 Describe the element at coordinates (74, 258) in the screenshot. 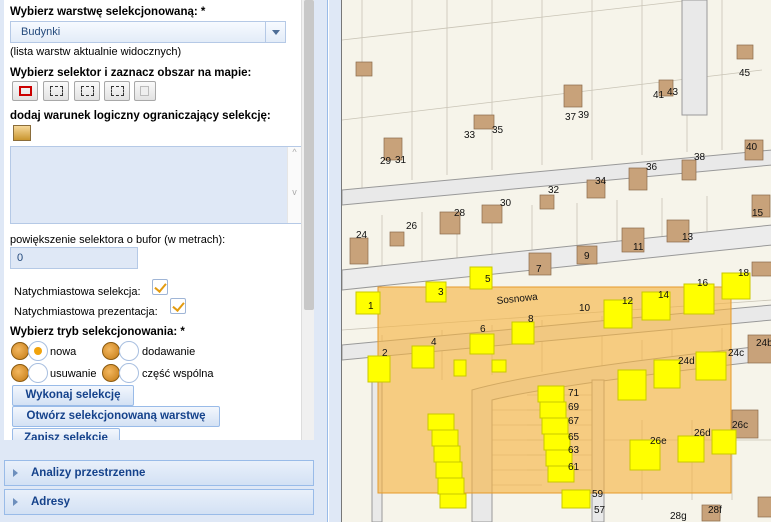

I see `buffer-input: 0` at that location.